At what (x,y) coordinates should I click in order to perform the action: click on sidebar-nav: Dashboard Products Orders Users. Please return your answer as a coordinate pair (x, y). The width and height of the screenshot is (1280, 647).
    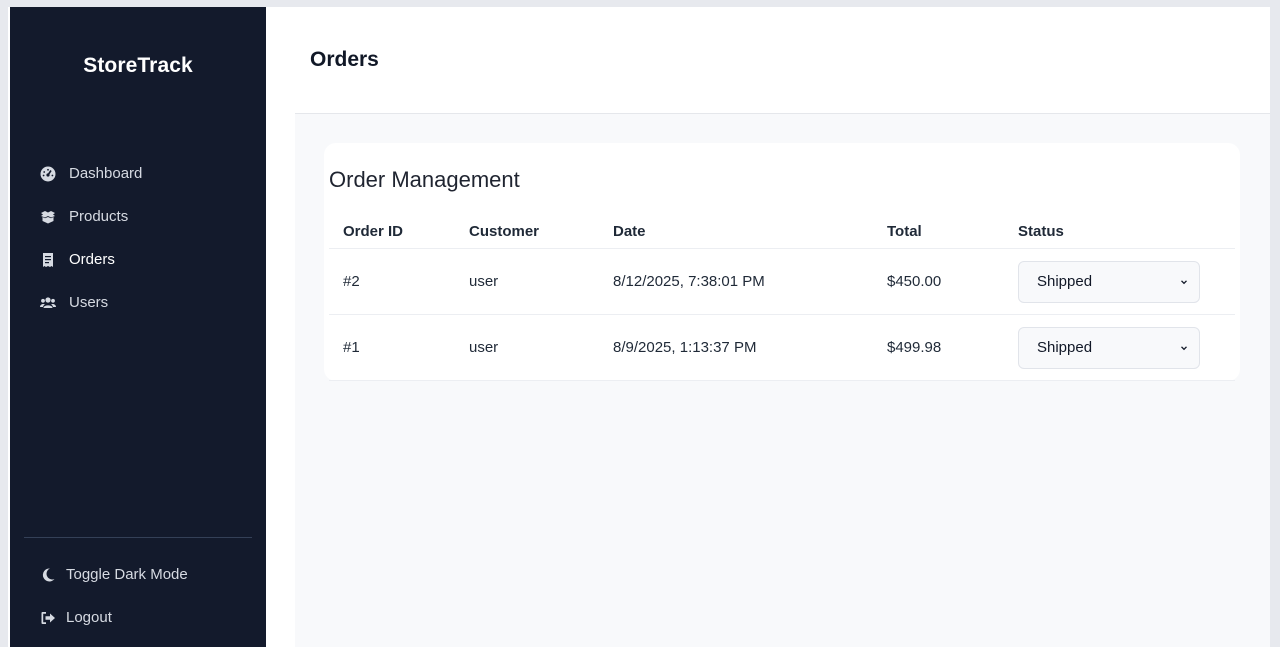
    Looking at the image, I should click on (138, 238).